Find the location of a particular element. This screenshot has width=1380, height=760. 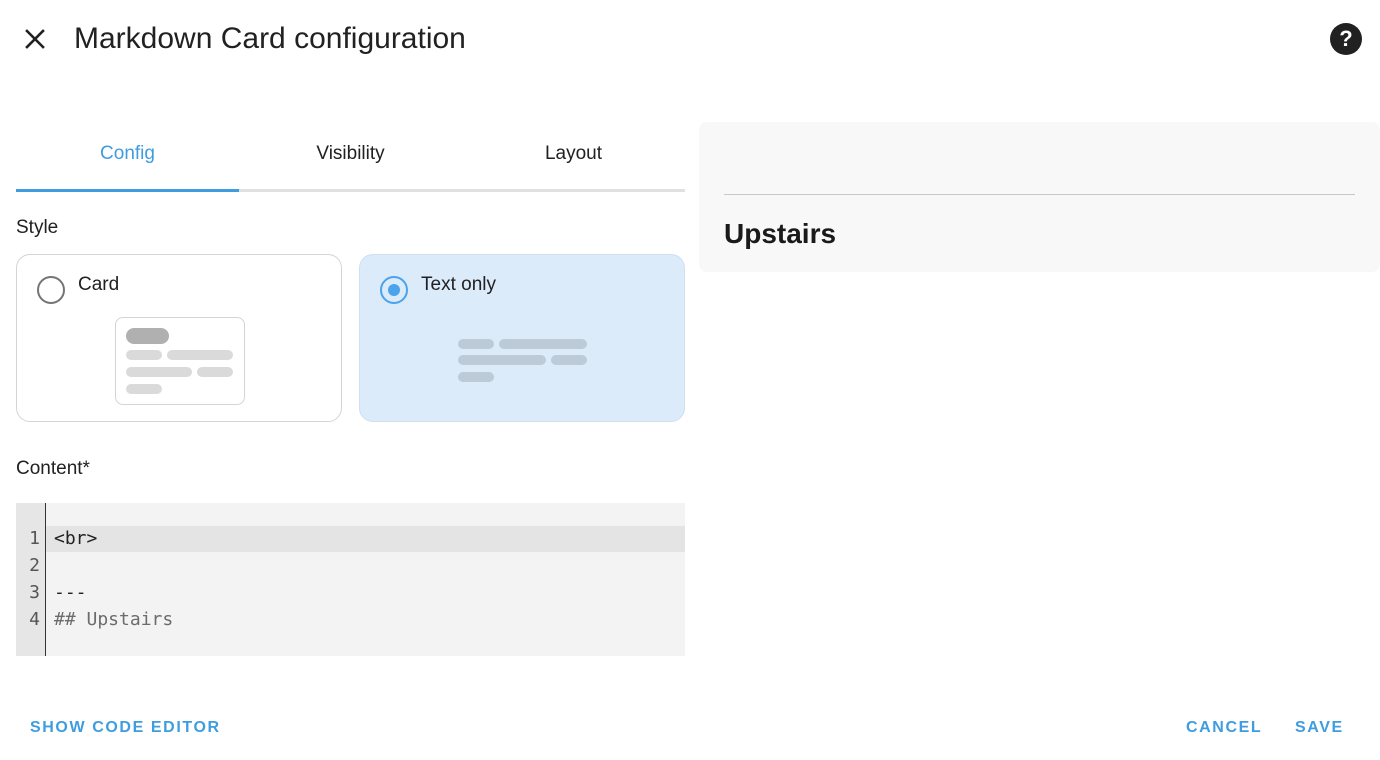

card-option-label: Card is located at coordinates (99, 284).